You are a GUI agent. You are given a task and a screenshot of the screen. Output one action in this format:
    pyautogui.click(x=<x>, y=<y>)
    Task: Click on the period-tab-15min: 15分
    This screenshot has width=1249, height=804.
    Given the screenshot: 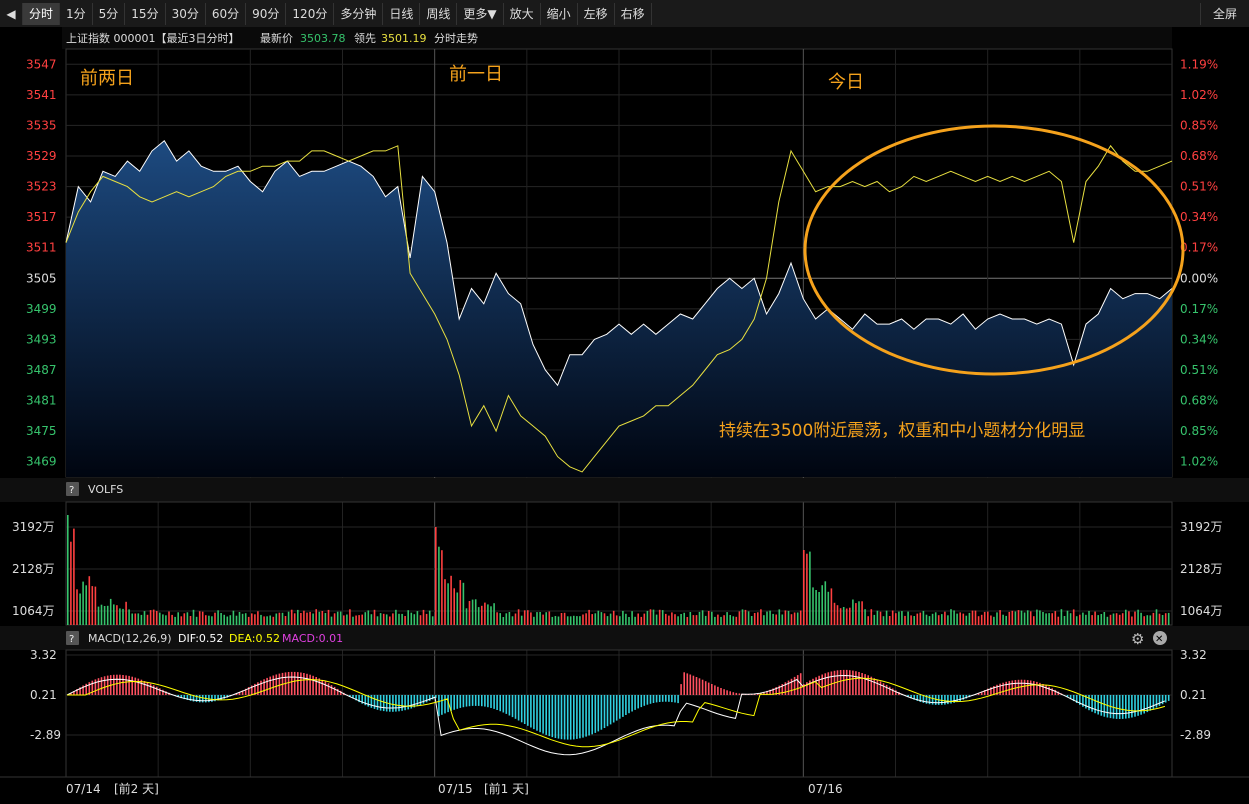 What is the action you would take?
    pyautogui.click(x=145, y=13)
    